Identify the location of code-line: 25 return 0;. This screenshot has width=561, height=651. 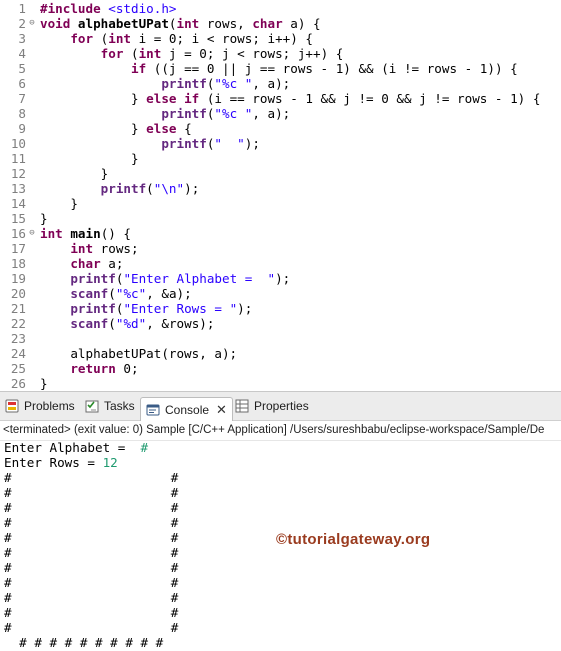
(280, 368).